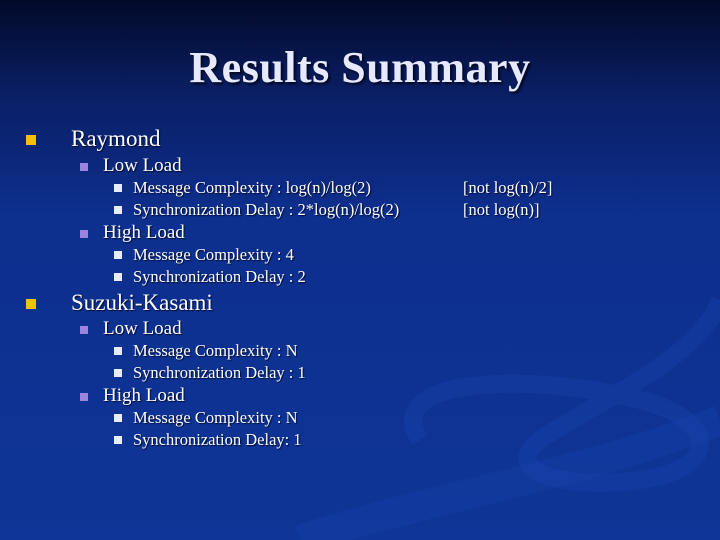 The height and width of the screenshot is (540, 720). Describe the element at coordinates (252, 187) in the screenshot. I see `bullet-label: Message Complexity : log(n)/log(2)` at that location.